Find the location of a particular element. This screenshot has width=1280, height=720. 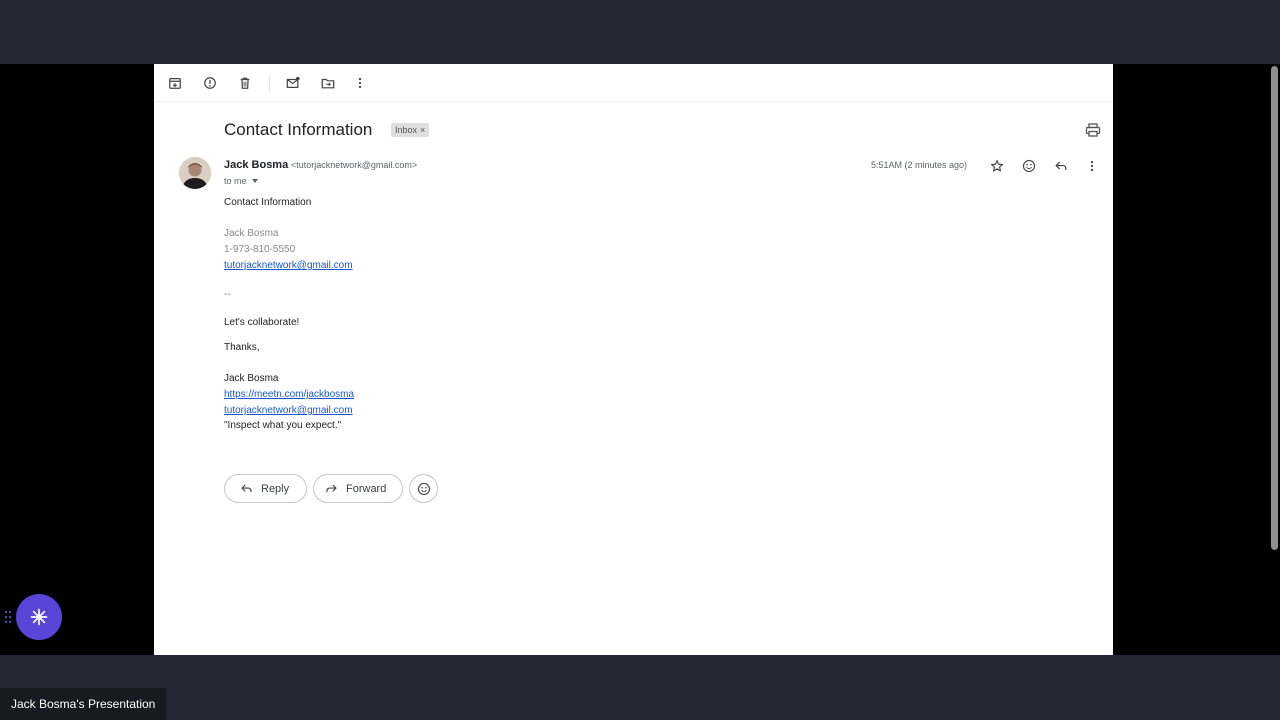

presenter-name-label: Jack Bosma's Presentation is located at coordinates (83, 704).